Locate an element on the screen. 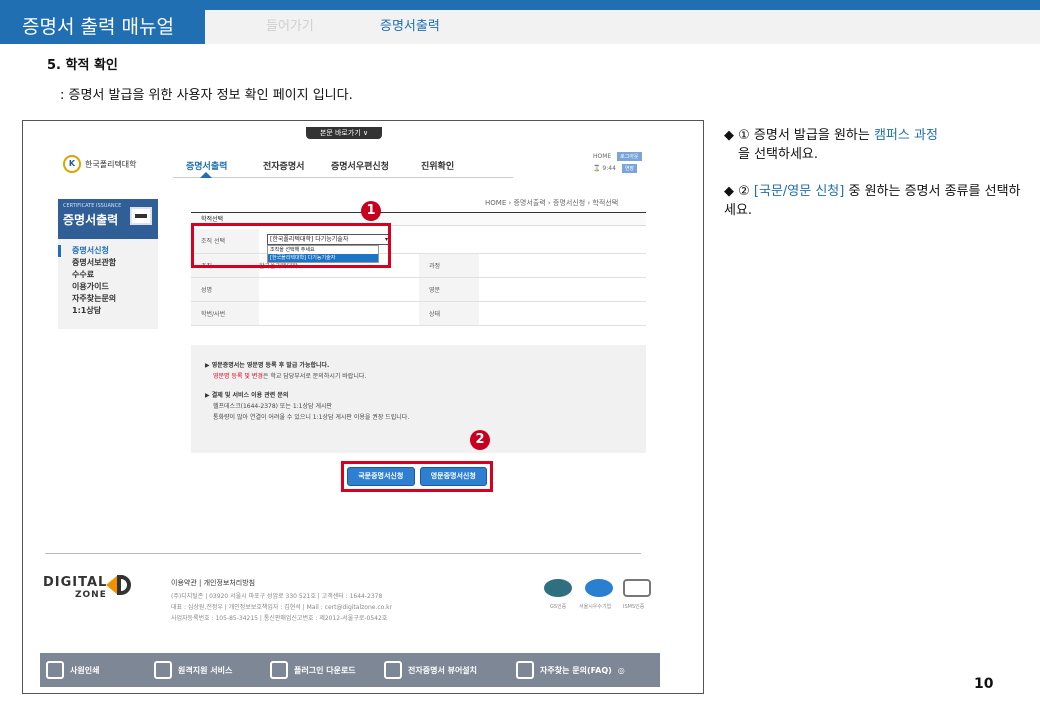 This screenshot has height=720, width=1040. isms-cert-label: ISMS인증 is located at coordinates (634, 607).